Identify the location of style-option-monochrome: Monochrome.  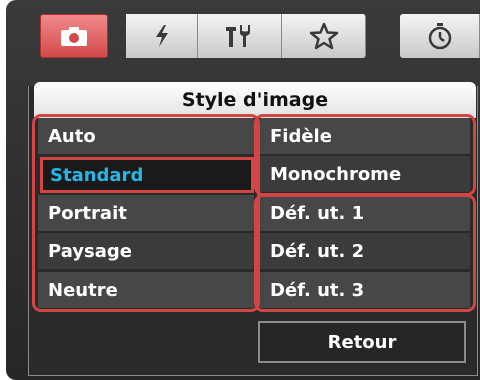
(365, 174).